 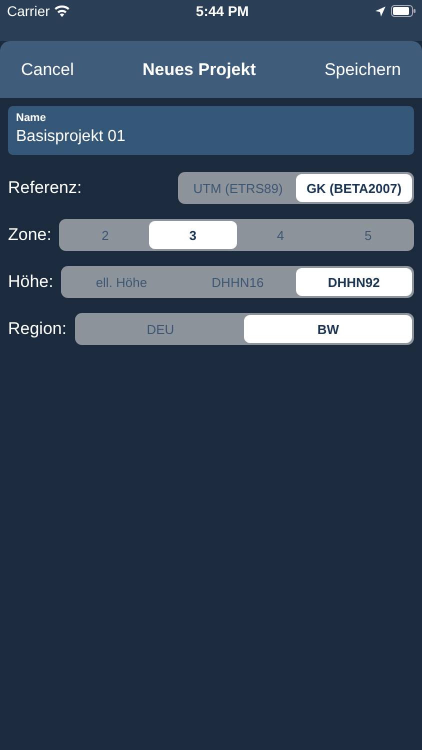 What do you see at coordinates (28, 11) in the screenshot?
I see `carrier-label: Carrier` at bounding box center [28, 11].